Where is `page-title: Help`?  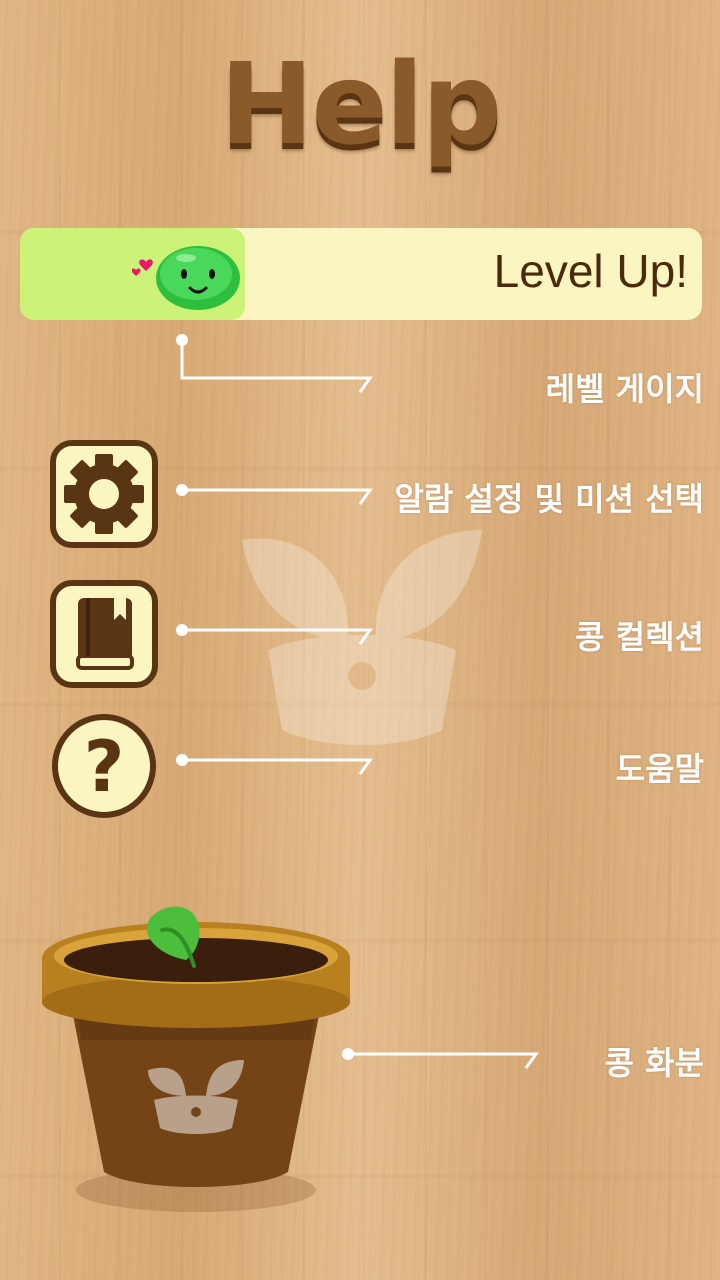 page-title: Help is located at coordinates (360, 105).